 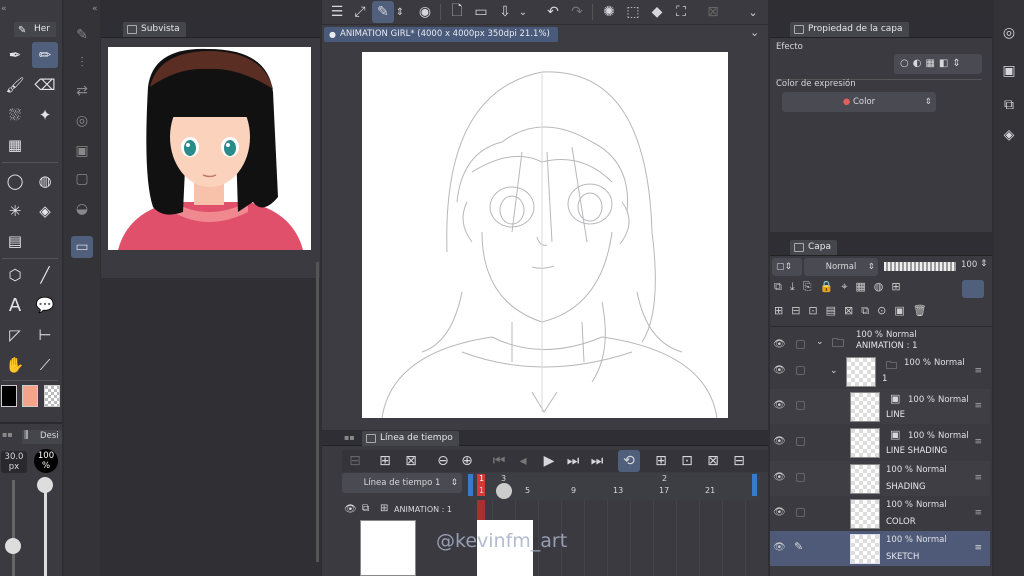 I want to click on layer-row: 👁 ▣ 100 % Normal LINE ≡, so click(x=880, y=406).